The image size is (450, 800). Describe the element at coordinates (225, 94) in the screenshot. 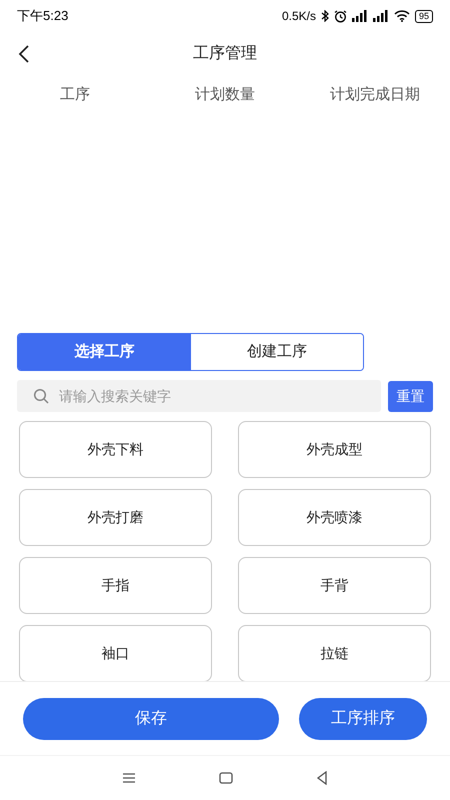

I see `column-header: 计划数量` at that location.